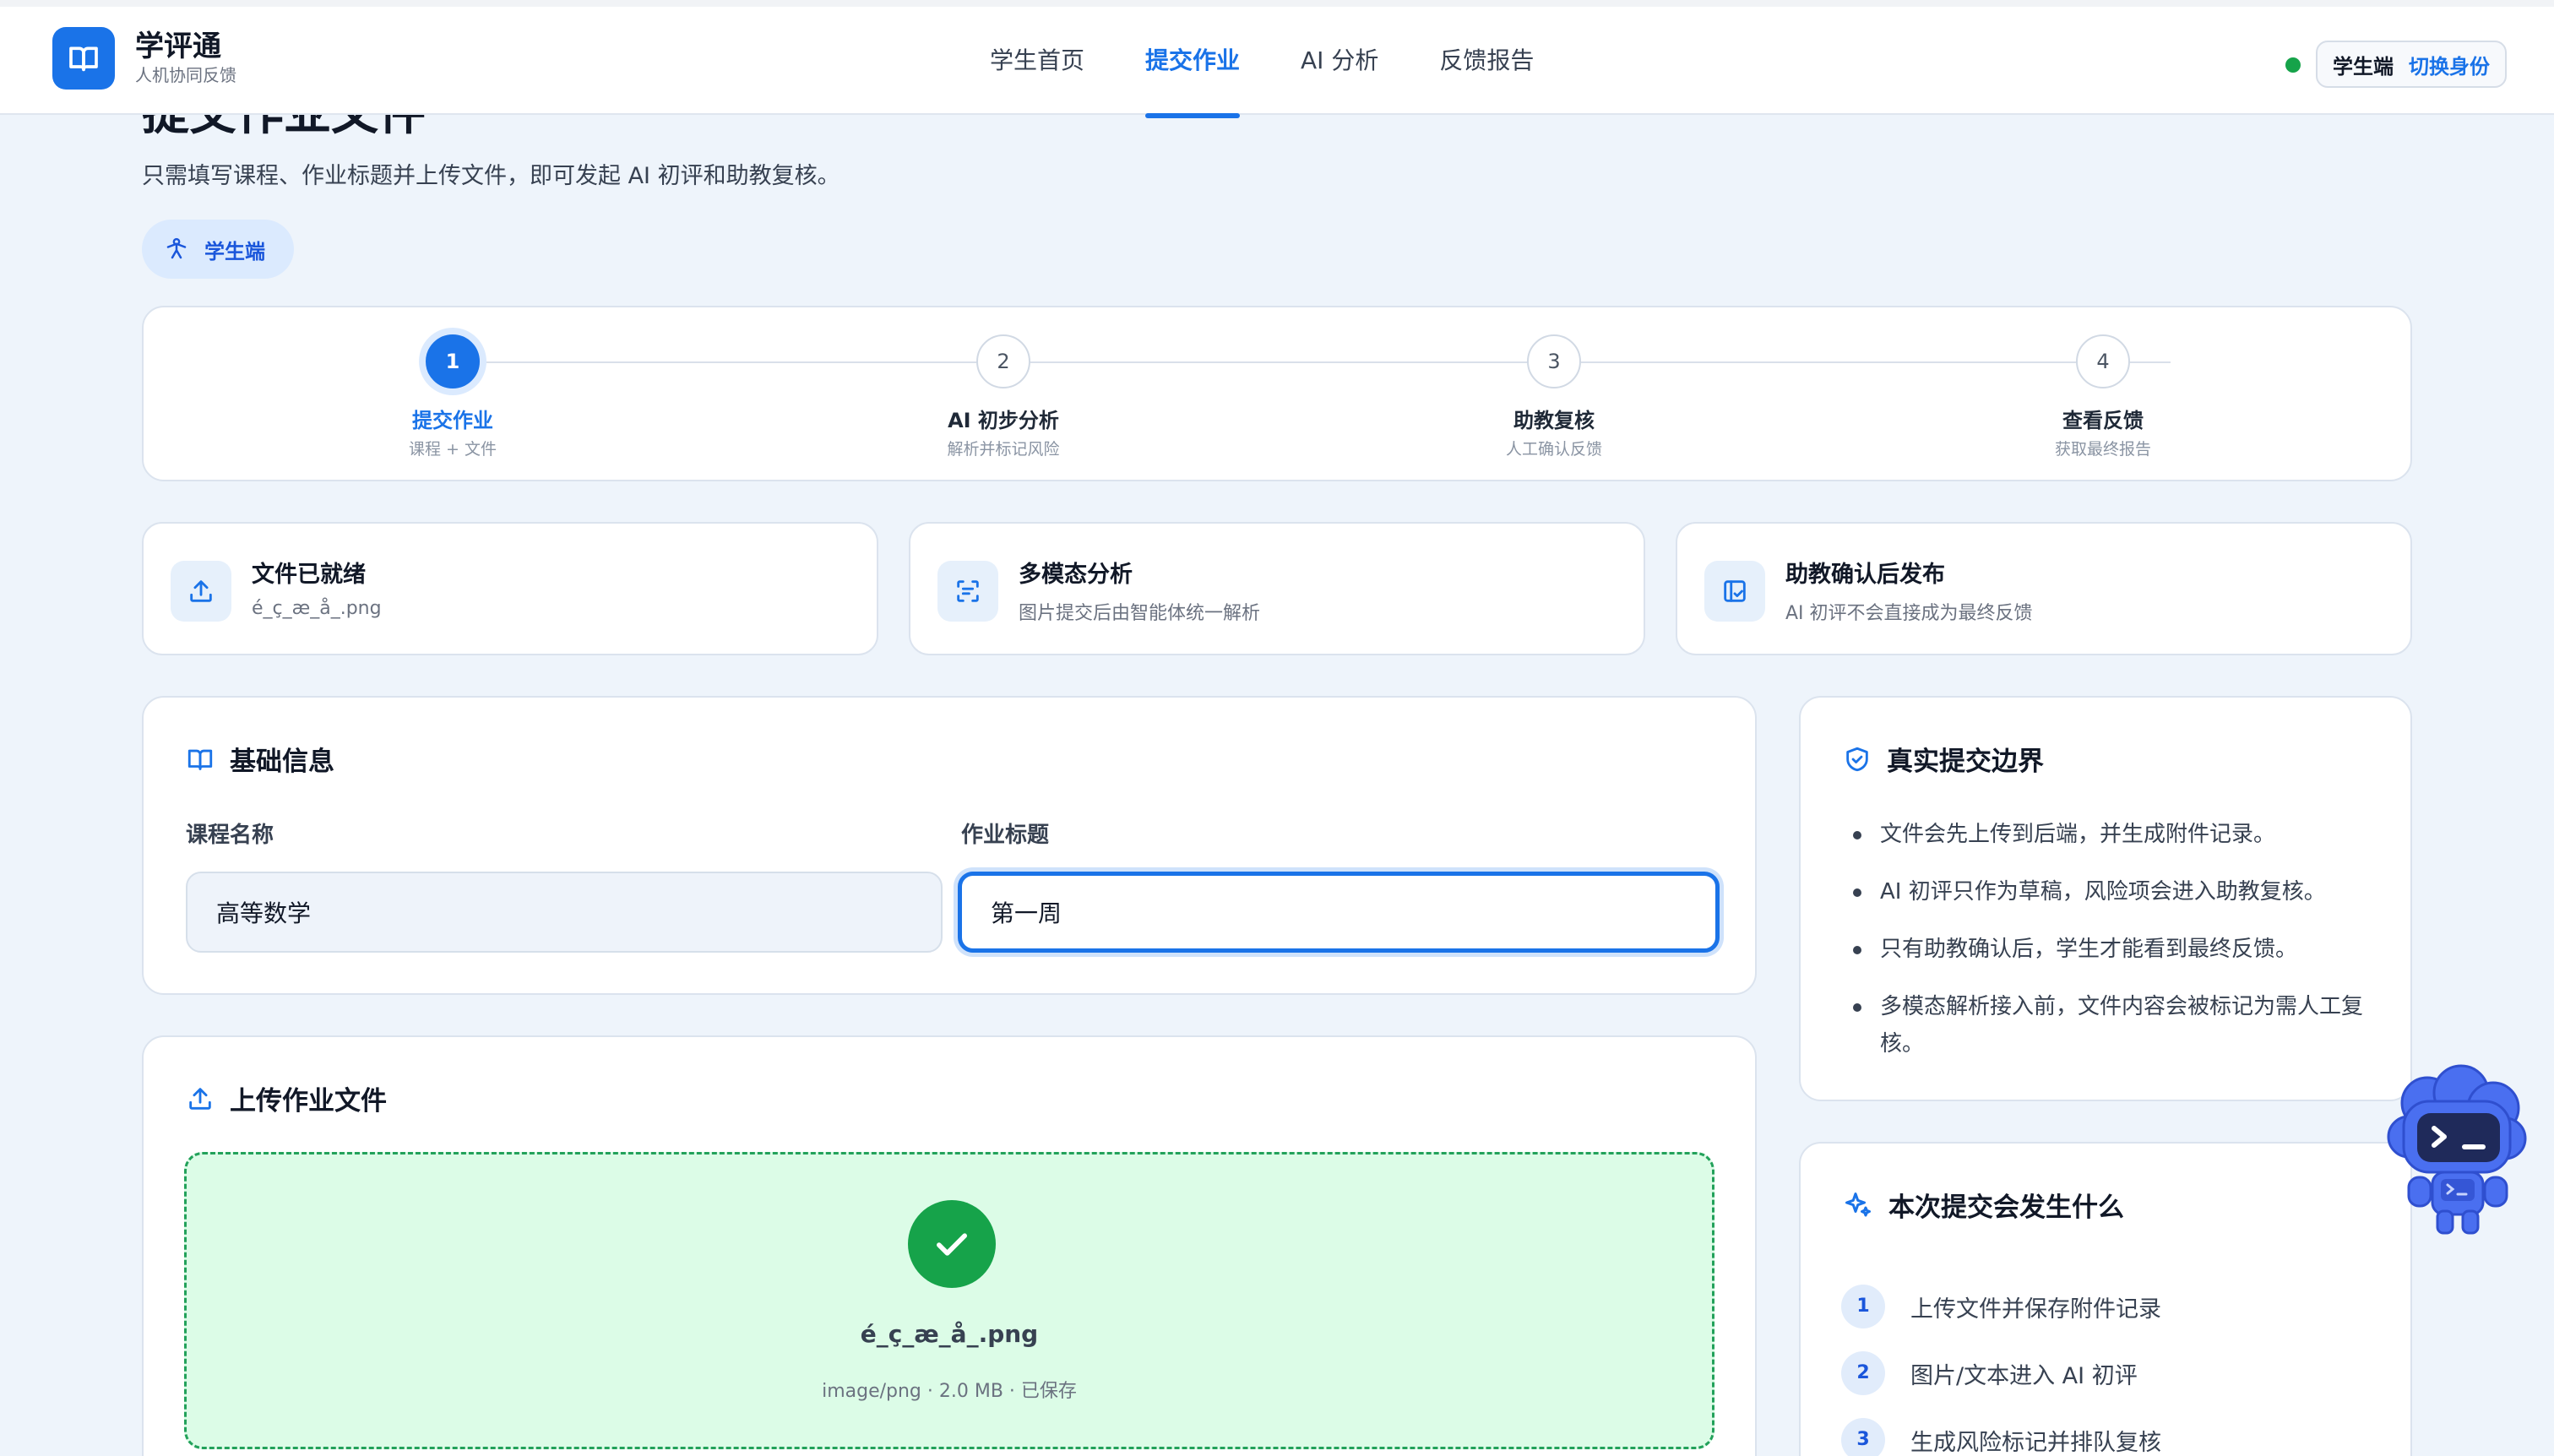 The width and height of the screenshot is (2554, 1456). I want to click on step-4-label: 查看反馈, so click(2103, 420).